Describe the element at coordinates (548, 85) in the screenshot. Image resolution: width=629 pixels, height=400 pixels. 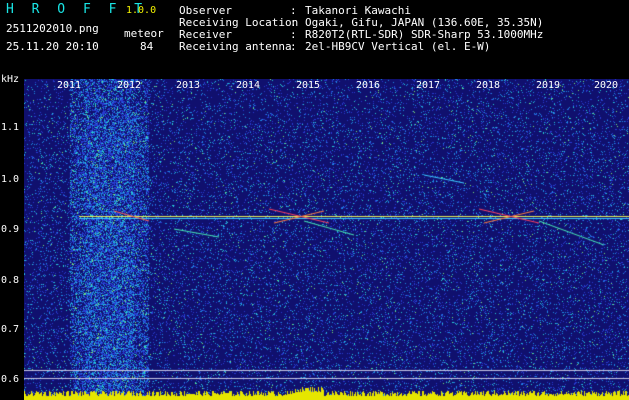
I see `time-tick-label: 2019` at that location.